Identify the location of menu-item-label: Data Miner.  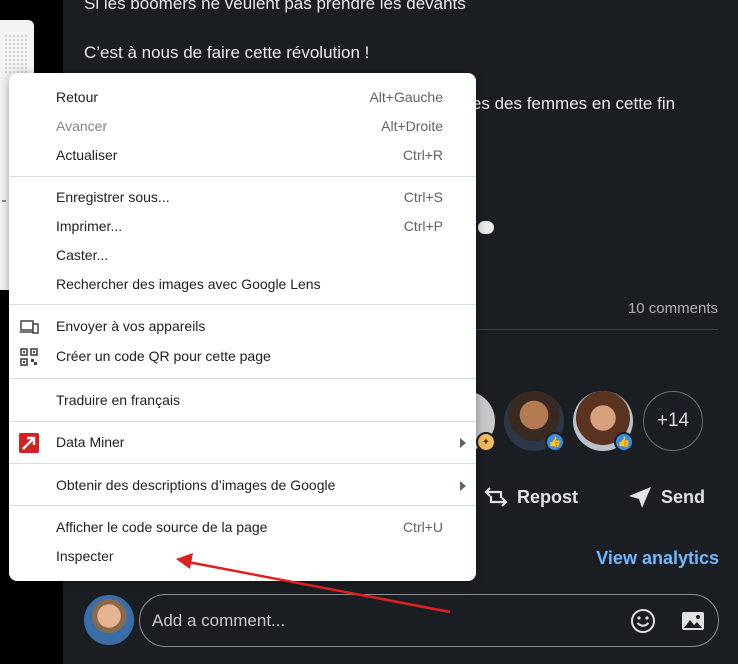
(90, 442).